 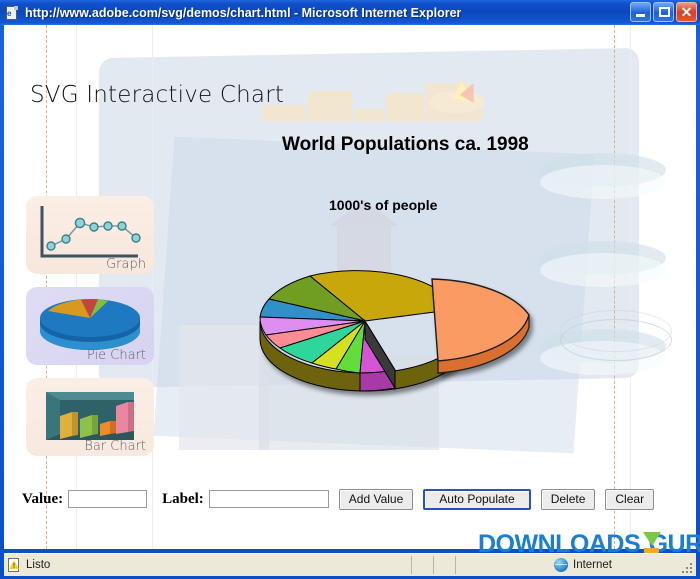 I want to click on security-zone-segment: Internet, so click(x=576, y=565).